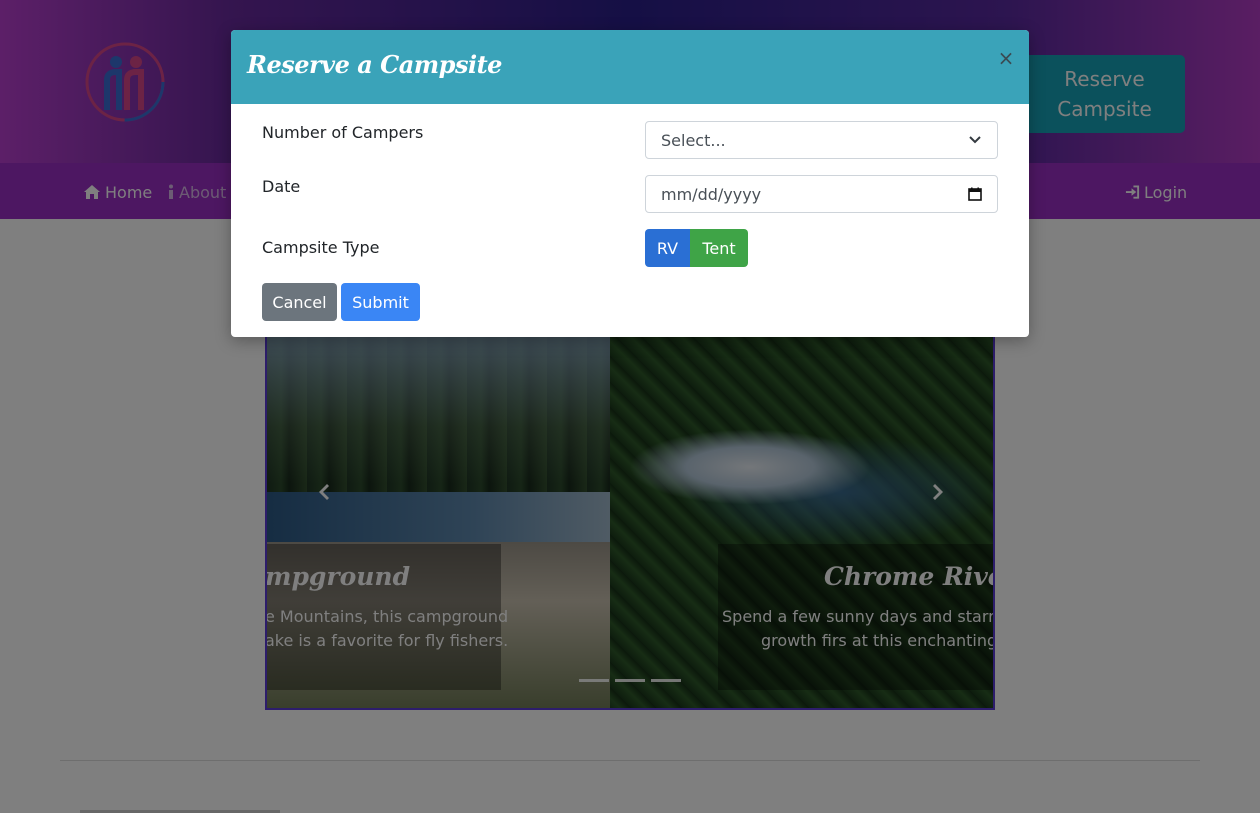 Image resolution: width=1260 pixels, height=813 pixels. What do you see at coordinates (380, 302) in the screenshot?
I see `submit-button: Submit` at bounding box center [380, 302].